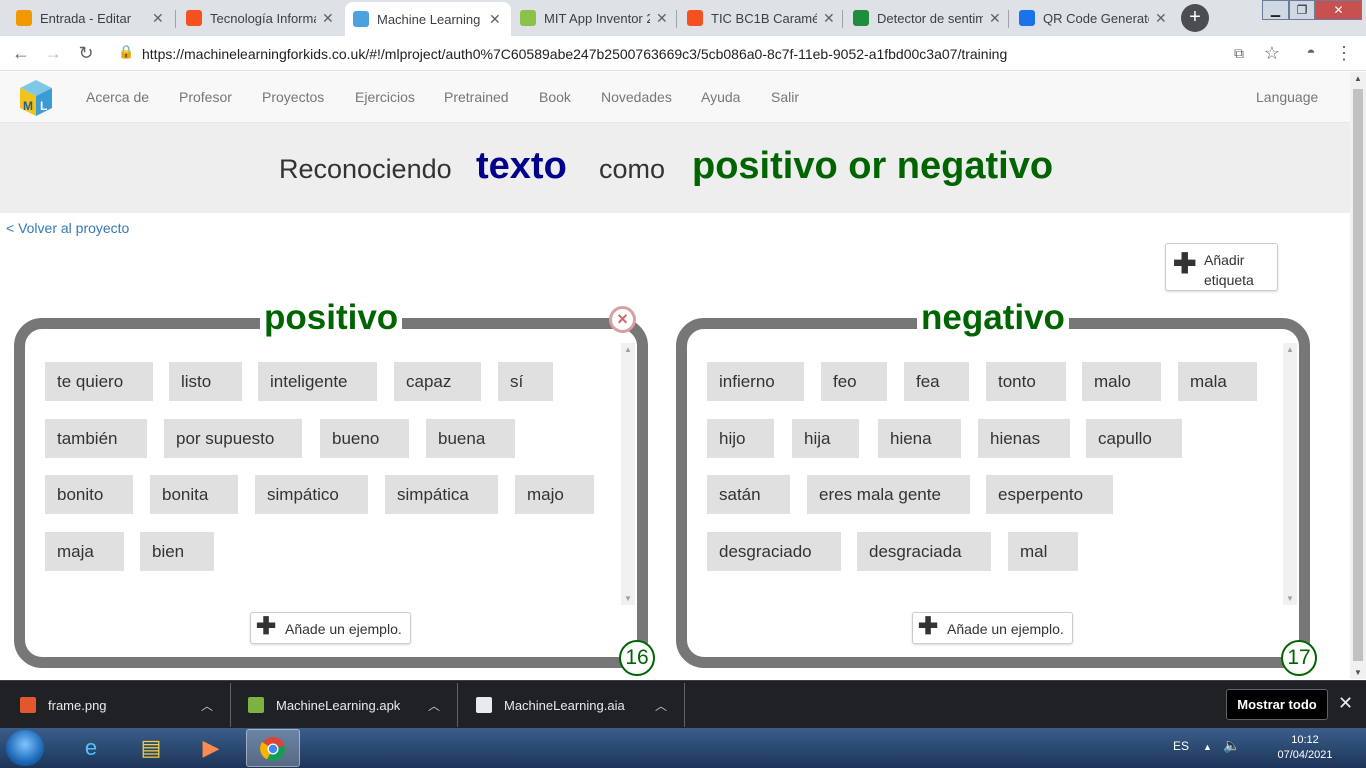 The image size is (1366, 768). What do you see at coordinates (205, 97) in the screenshot?
I see `nav-teacher: Profesor` at bounding box center [205, 97].